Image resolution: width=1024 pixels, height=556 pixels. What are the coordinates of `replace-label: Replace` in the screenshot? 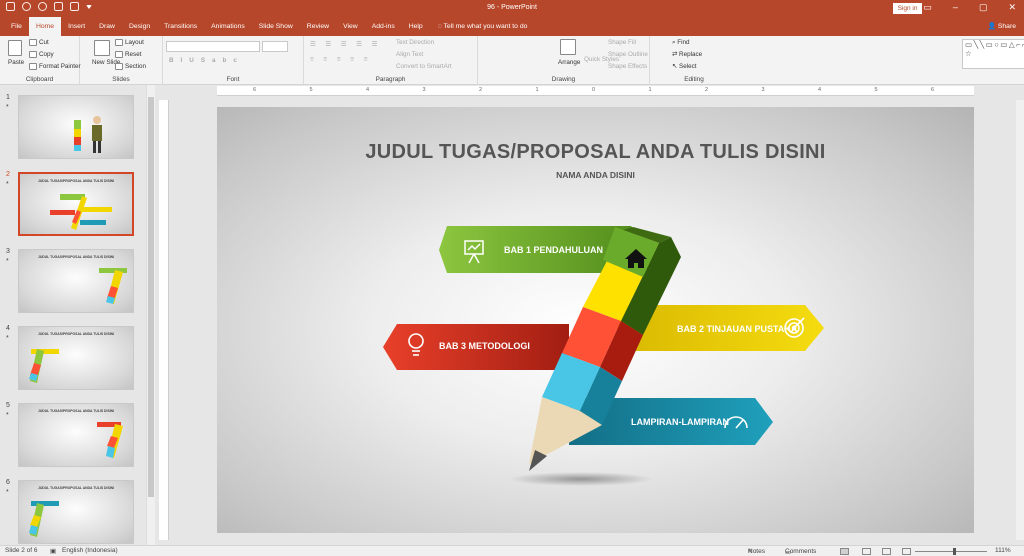 It's located at (691, 54).